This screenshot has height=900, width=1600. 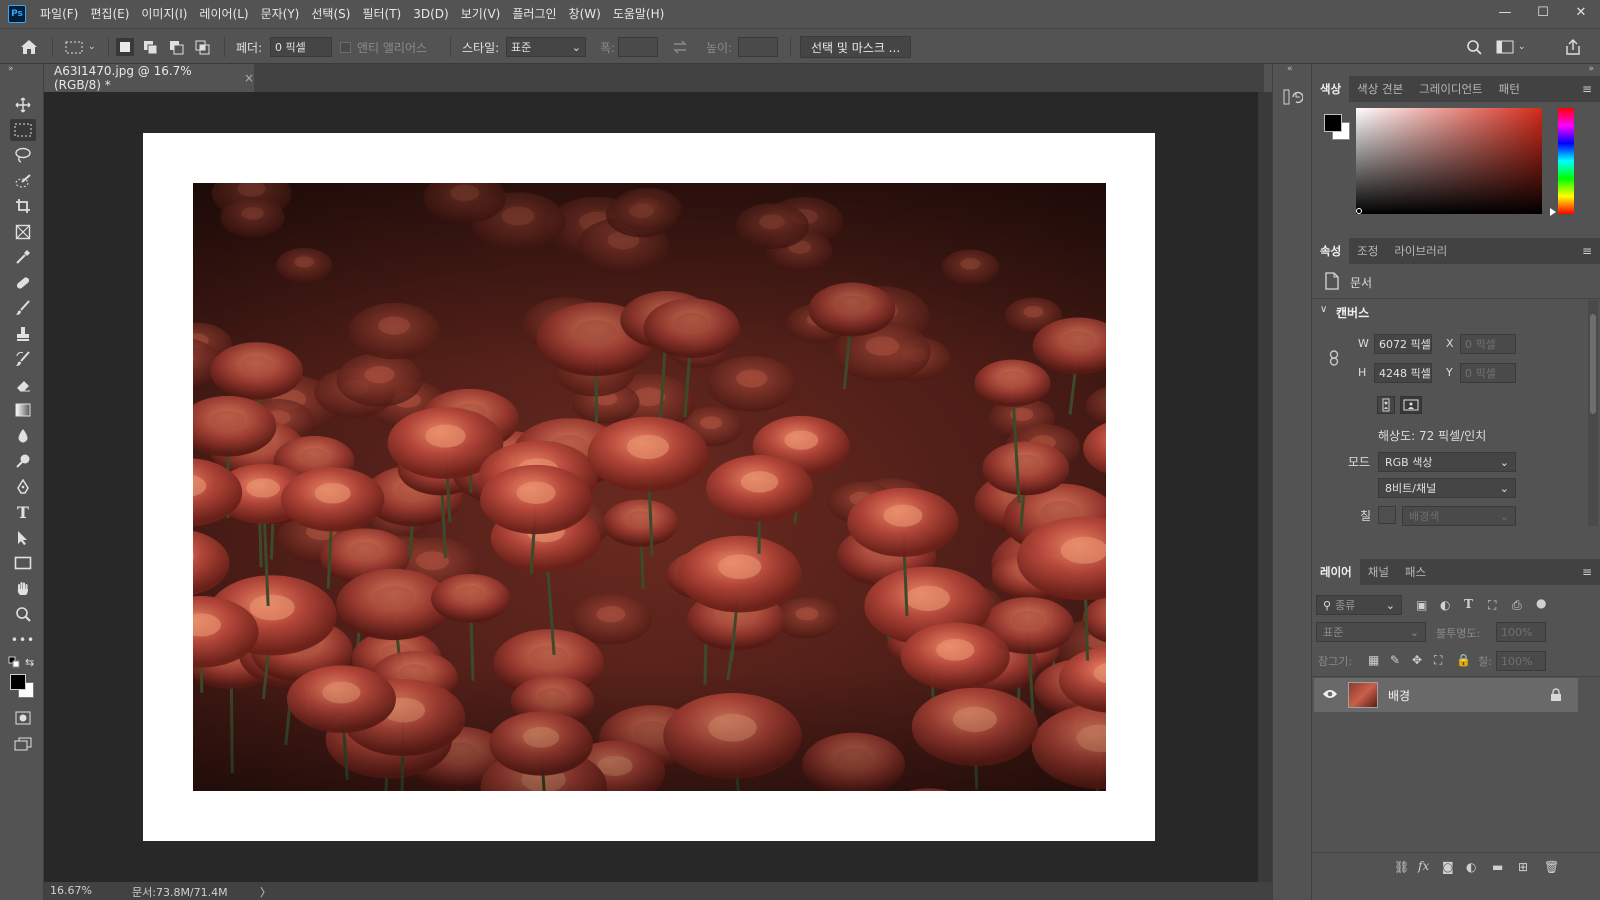 I want to click on tab-libraries: 라이브러리, so click(x=1420, y=251).